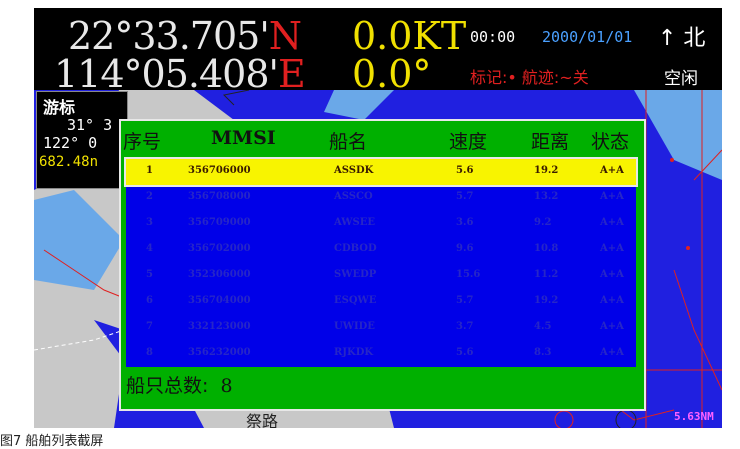 This screenshot has height=449, width=740. What do you see at coordinates (381, 328) in the screenshot?
I see `ship-row: 7 332123000 UWIDE 3.7 4.5 A+A` at bounding box center [381, 328].